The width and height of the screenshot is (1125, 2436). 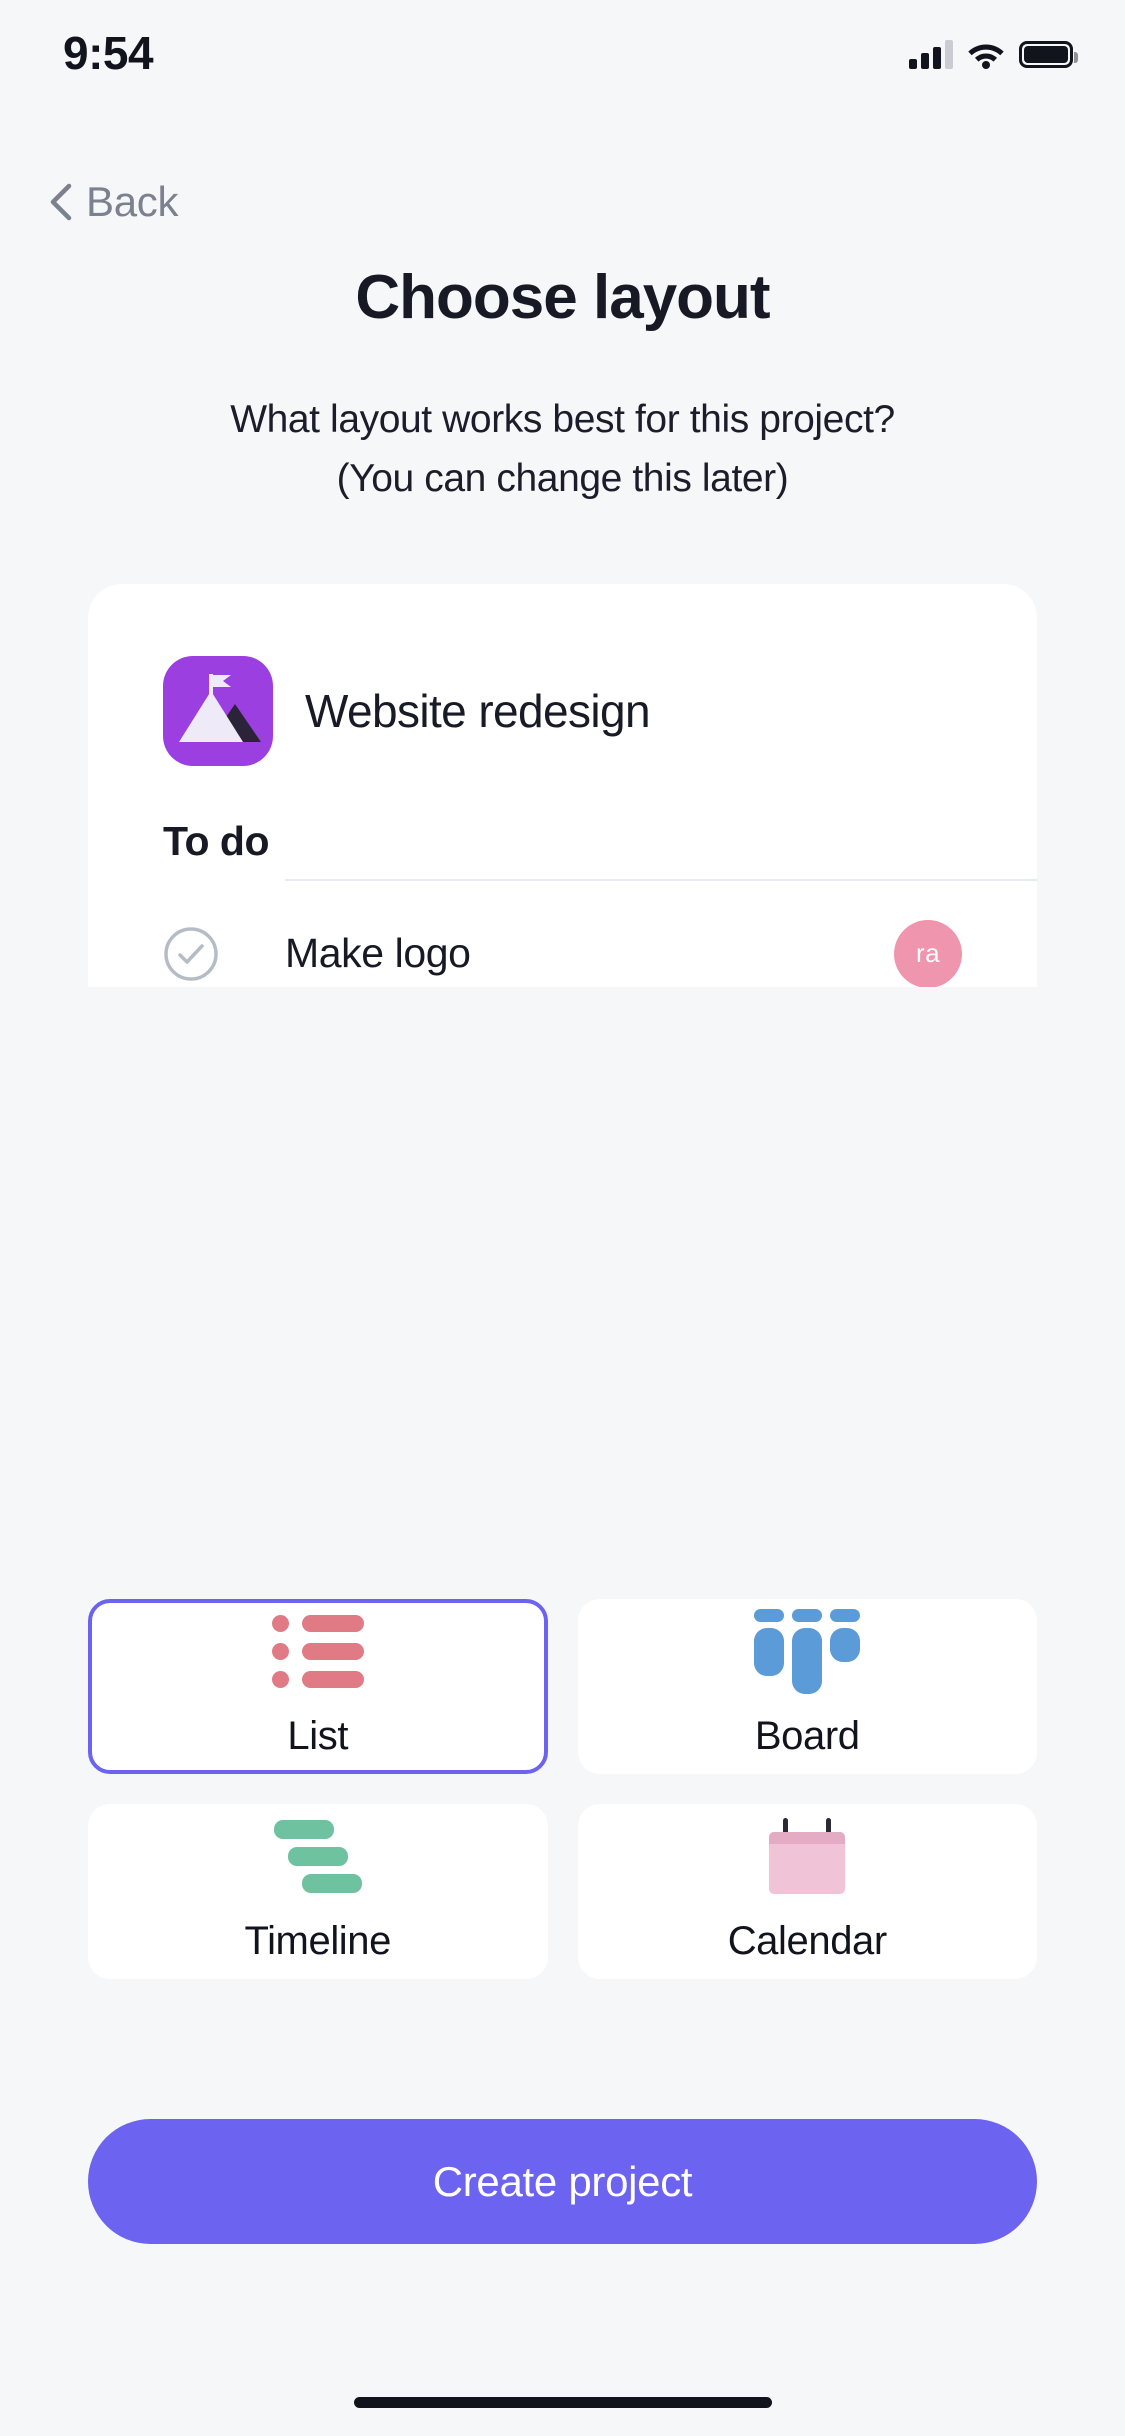 I want to click on project-name: Website redesign, so click(x=478, y=711).